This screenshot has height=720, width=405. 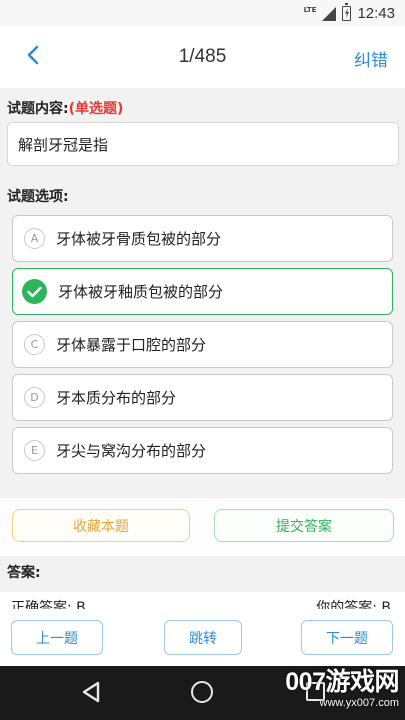 What do you see at coordinates (202, 397) in the screenshot?
I see `option-d: D 牙本质分布的部分` at bounding box center [202, 397].